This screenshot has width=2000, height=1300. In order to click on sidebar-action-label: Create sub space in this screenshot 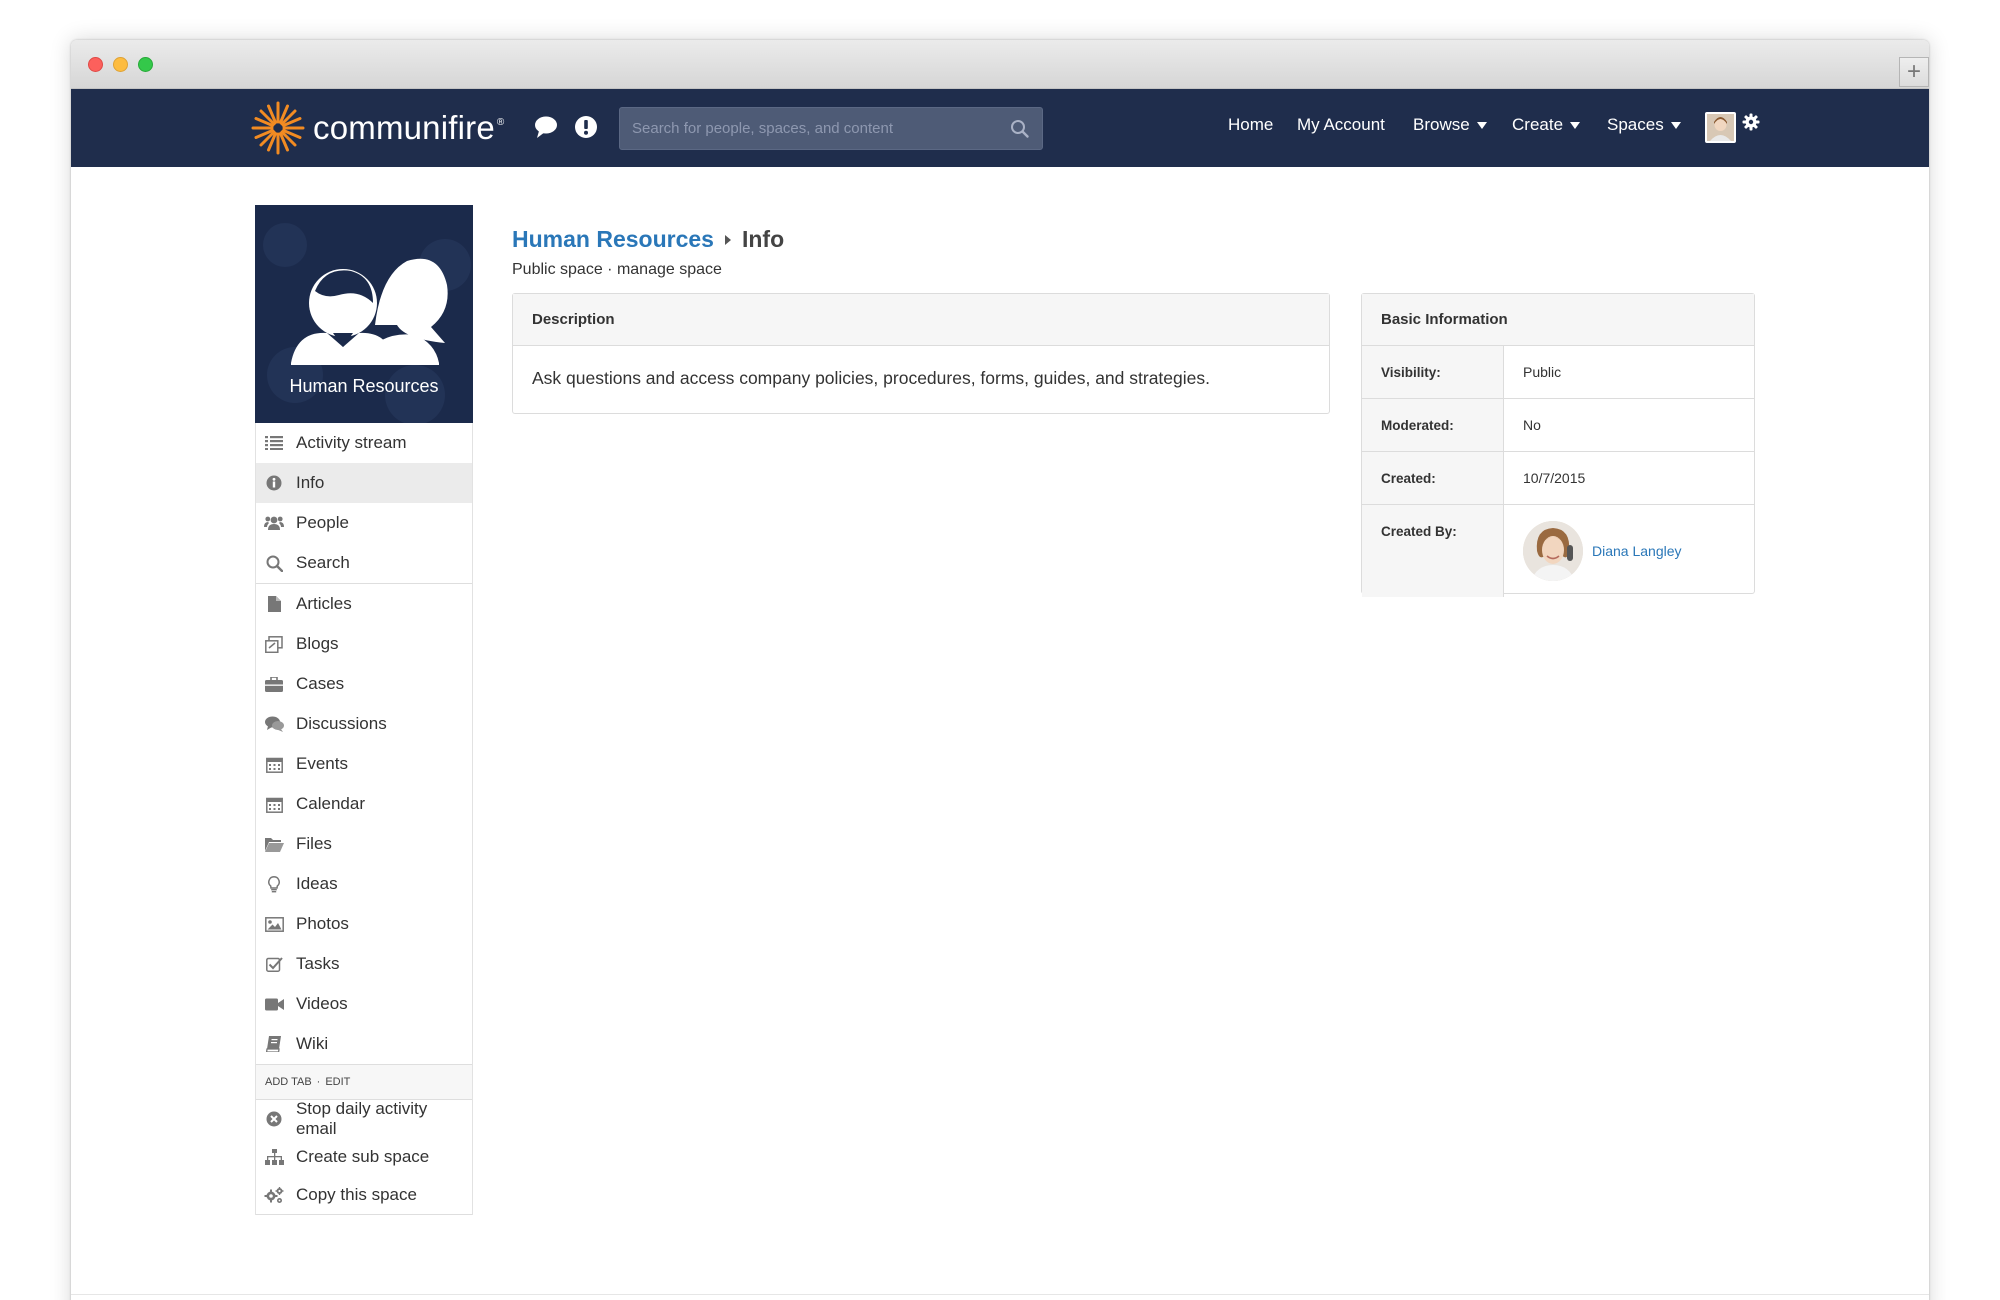, I will do `click(363, 1156)`.